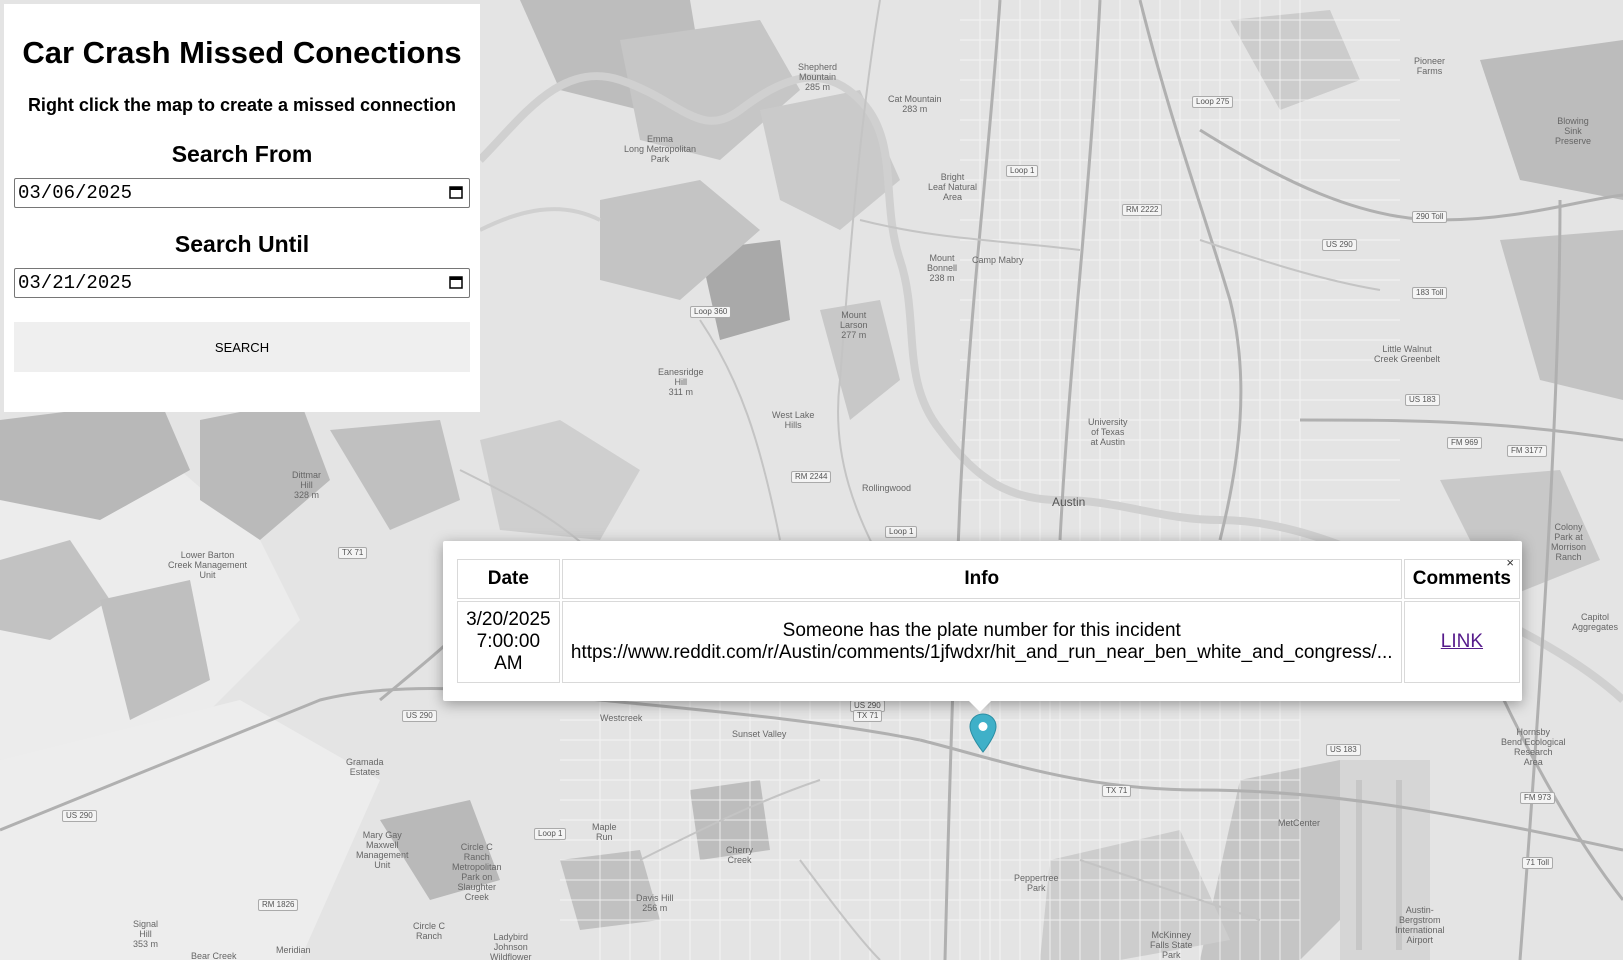 This screenshot has height=960, width=1623. What do you see at coordinates (604, 832) in the screenshot?
I see `map-label-maple-run: Maple Run` at bounding box center [604, 832].